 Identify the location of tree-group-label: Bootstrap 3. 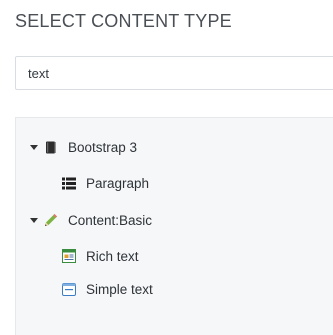
(103, 147).